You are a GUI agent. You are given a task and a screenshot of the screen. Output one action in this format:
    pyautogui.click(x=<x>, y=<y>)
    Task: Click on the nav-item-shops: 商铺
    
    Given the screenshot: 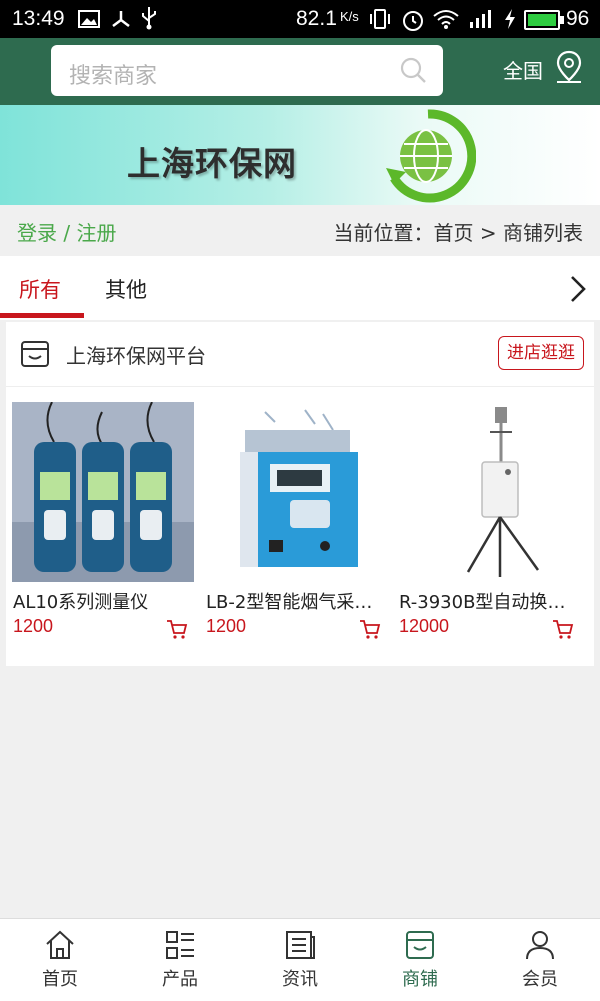 What is the action you would take?
    pyautogui.click(x=420, y=960)
    